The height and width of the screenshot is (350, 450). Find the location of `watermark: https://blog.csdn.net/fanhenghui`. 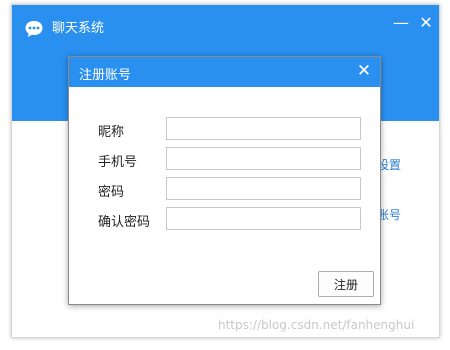

watermark: https://blog.csdn.net/fanhenghui is located at coordinates (316, 325).